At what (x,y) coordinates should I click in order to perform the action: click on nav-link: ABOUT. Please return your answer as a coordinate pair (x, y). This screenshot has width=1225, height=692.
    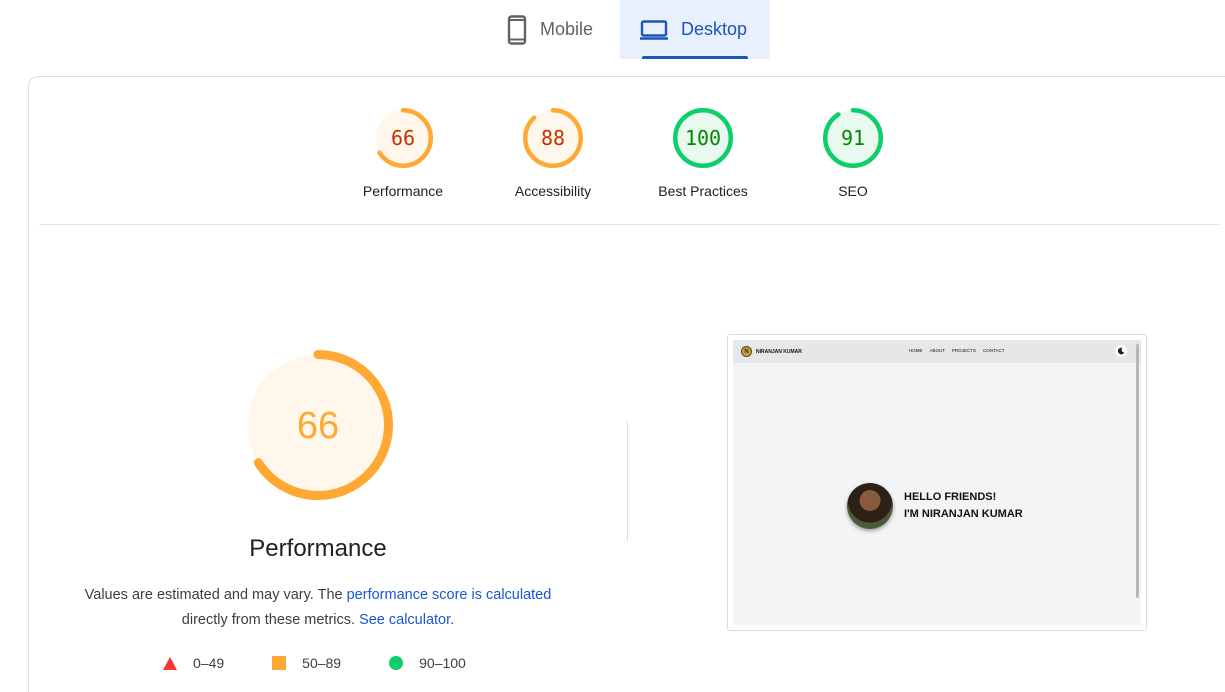
    Looking at the image, I should click on (937, 350).